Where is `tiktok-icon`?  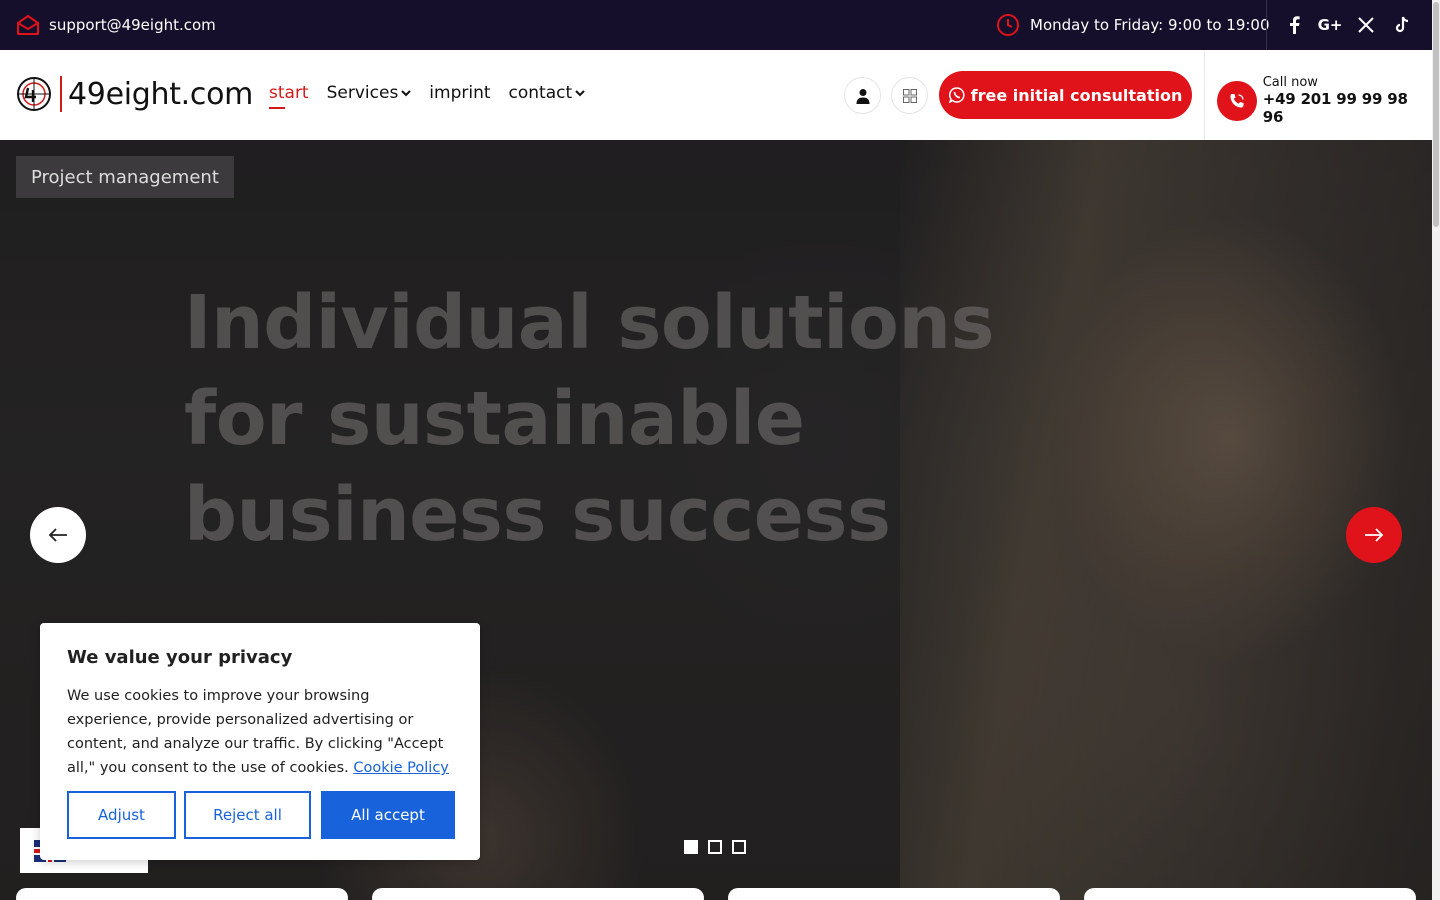
tiktok-icon is located at coordinates (1402, 25).